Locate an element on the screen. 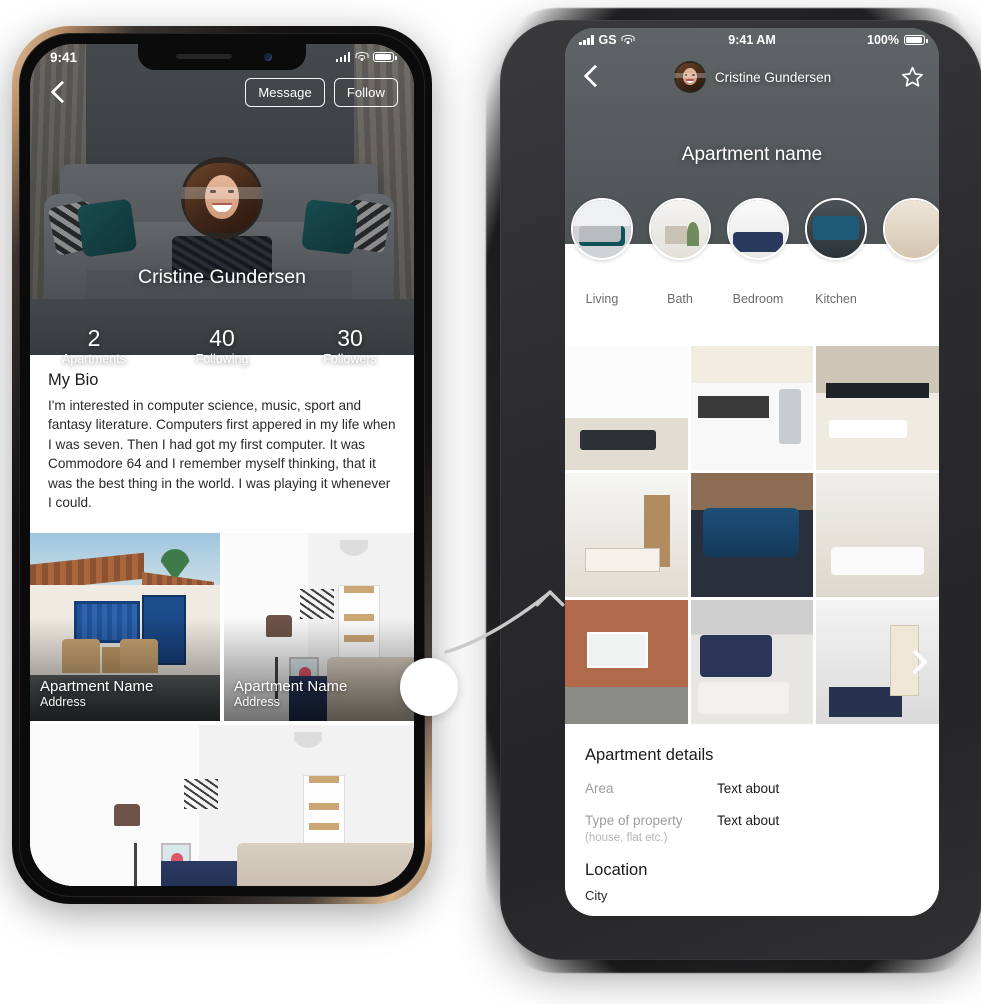  stat-followers: 30 Followers is located at coordinates (350, 346).